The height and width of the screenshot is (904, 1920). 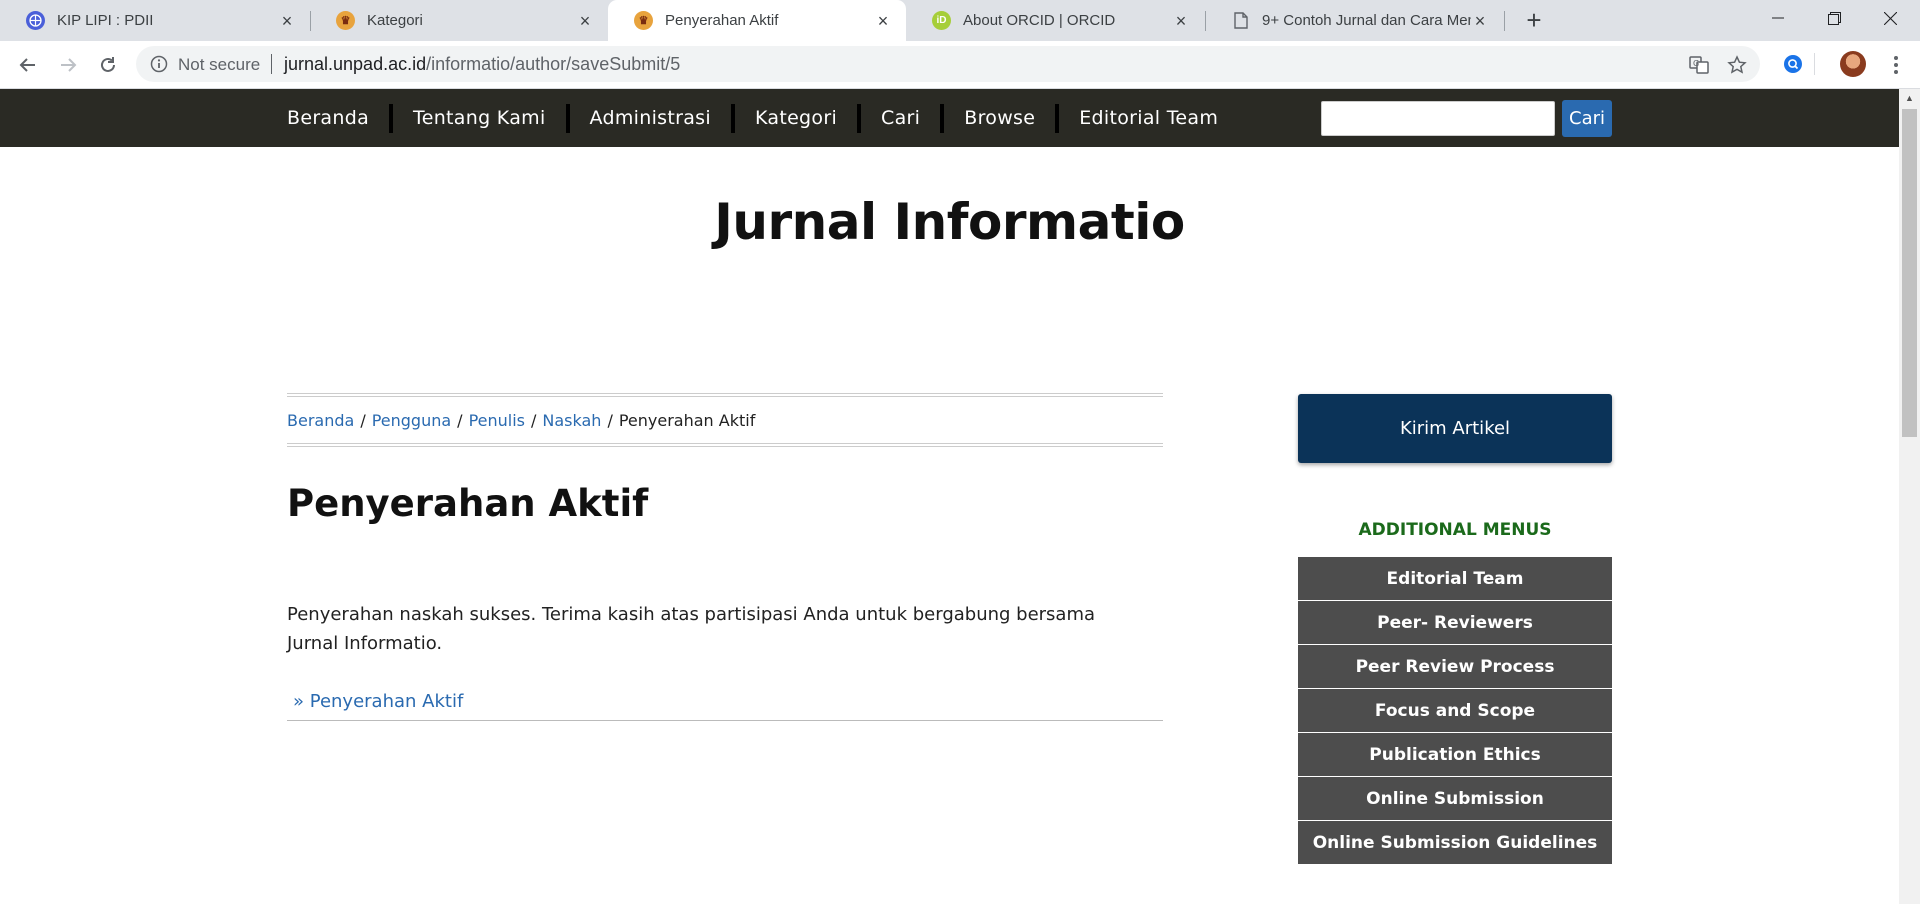 What do you see at coordinates (1853, 64) in the screenshot?
I see `profile-avatar` at bounding box center [1853, 64].